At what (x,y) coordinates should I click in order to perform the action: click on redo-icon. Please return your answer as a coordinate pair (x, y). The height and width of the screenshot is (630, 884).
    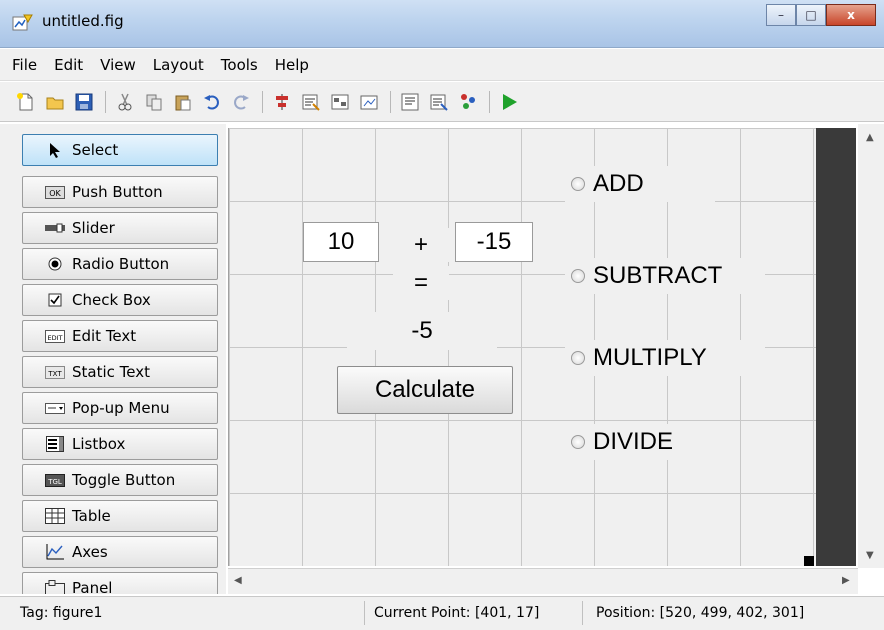
    Looking at the image, I should click on (241, 102).